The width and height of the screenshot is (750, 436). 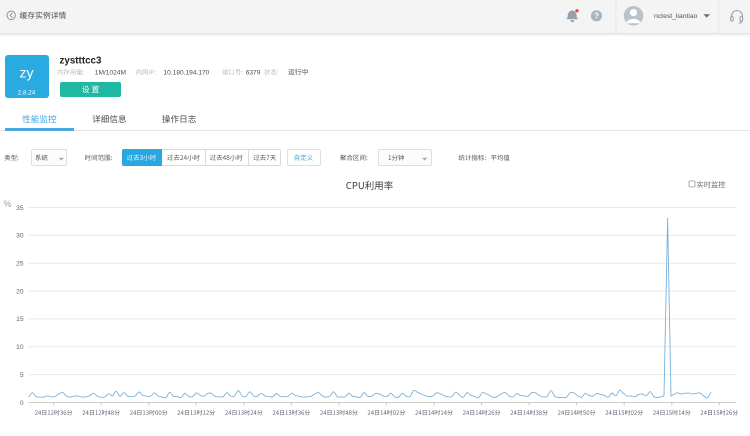 I want to click on svg-text: zy, so click(x=27, y=73).